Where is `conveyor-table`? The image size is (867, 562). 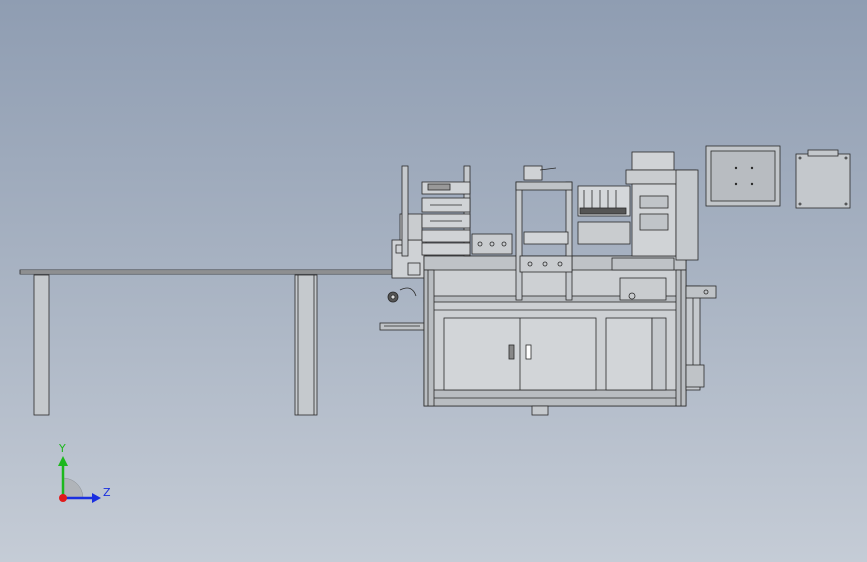
conveyor-table is located at coordinates (206, 342).